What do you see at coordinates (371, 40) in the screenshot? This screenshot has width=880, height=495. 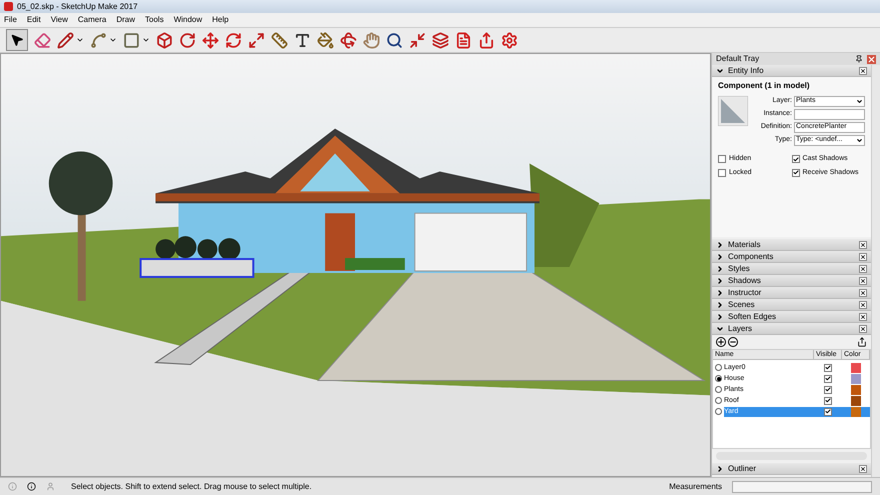 I see `hand-icon` at bounding box center [371, 40].